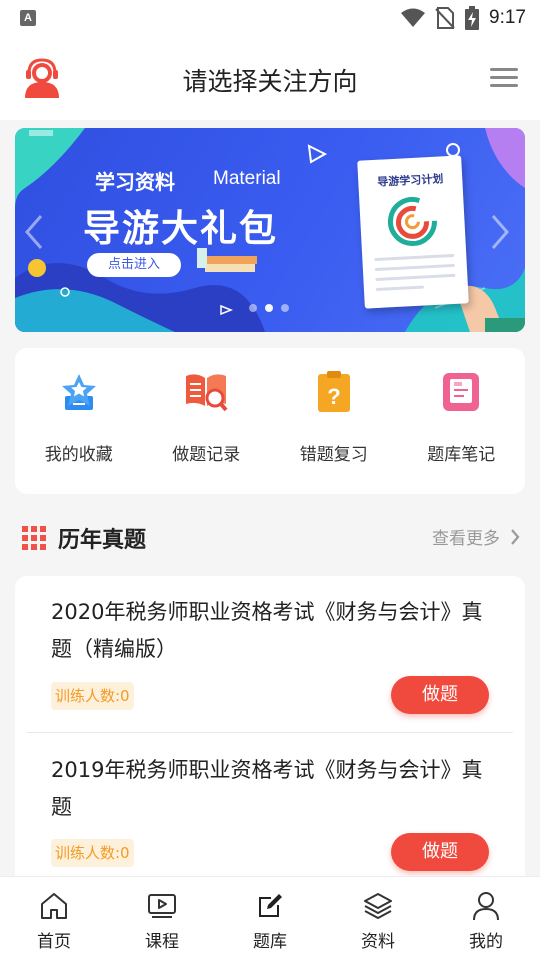 The height and width of the screenshot is (960, 540). What do you see at coordinates (515, 536) in the screenshot?
I see `chevron-right-icon` at bounding box center [515, 536].